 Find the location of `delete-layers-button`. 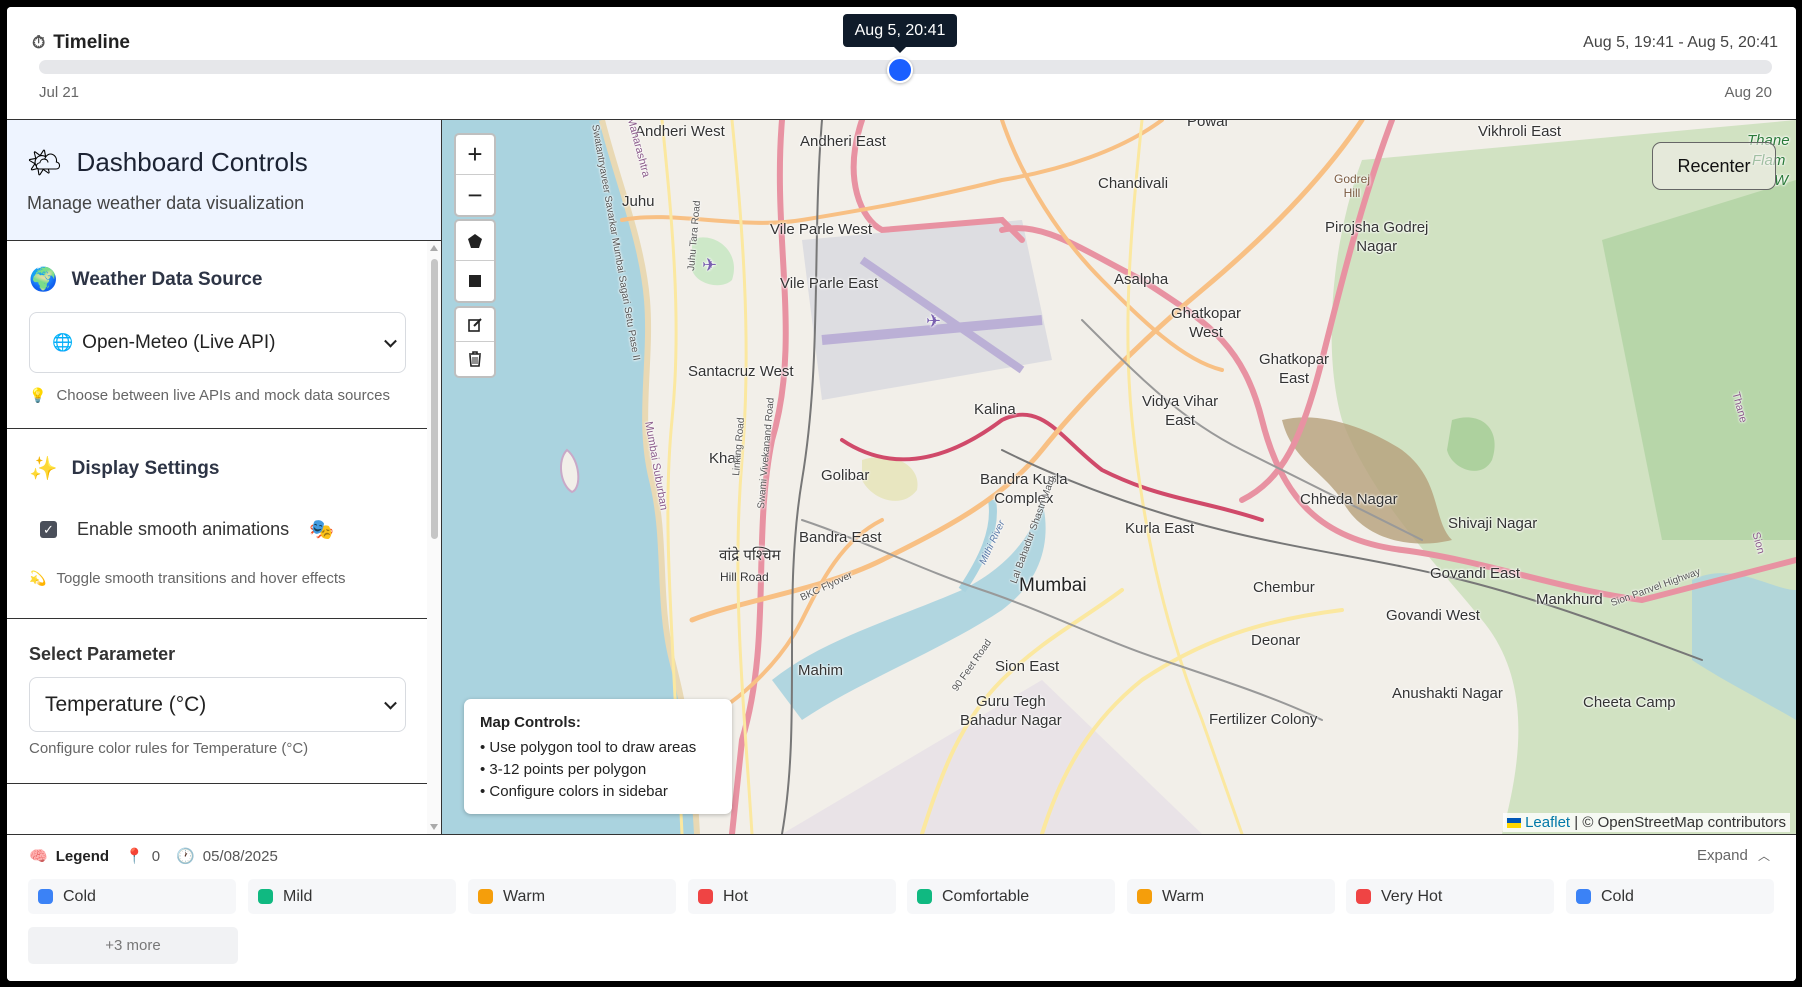

delete-layers-button is located at coordinates (475, 359).